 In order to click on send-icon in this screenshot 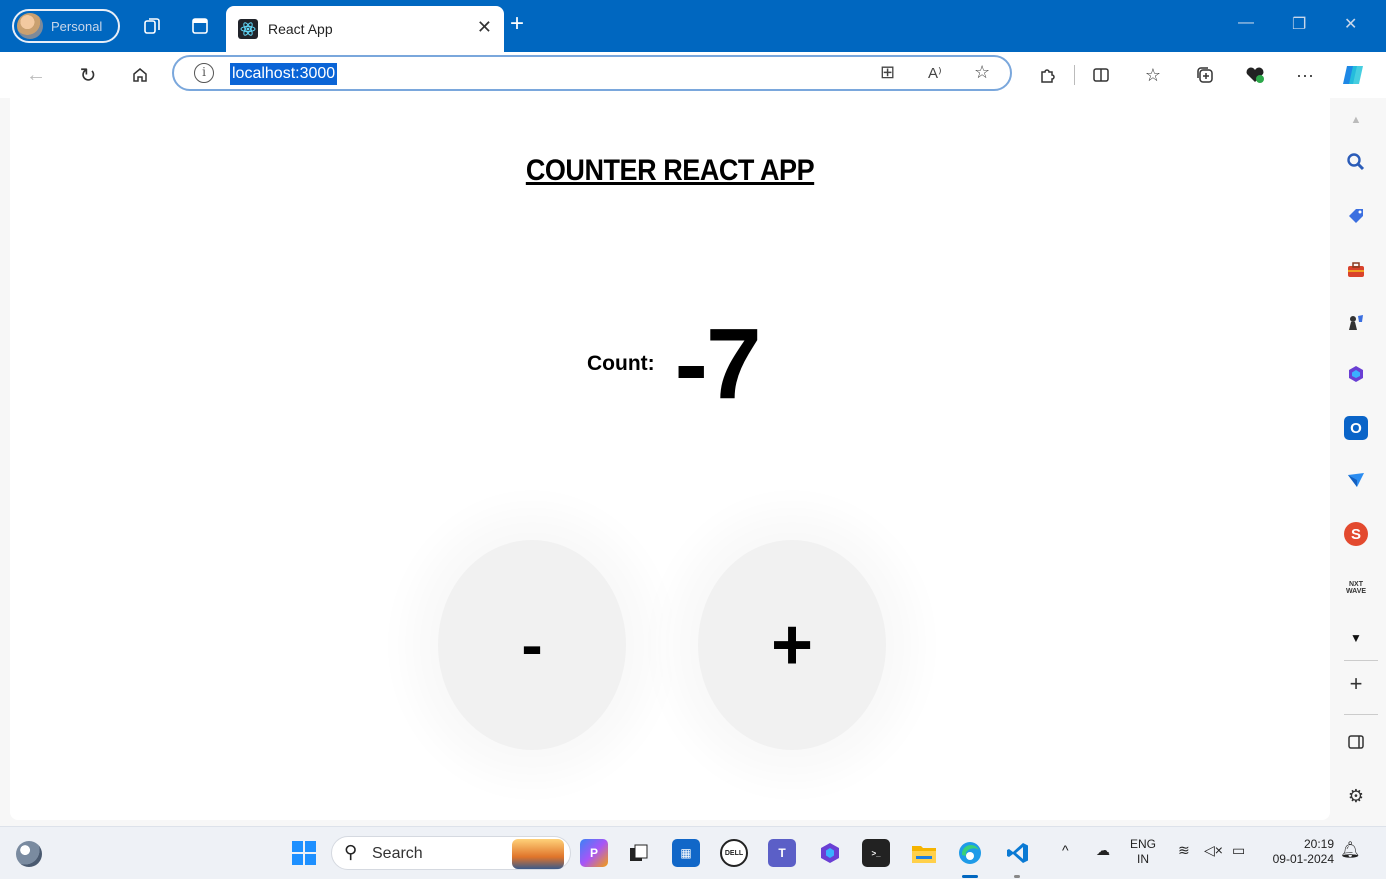, I will do `click(1356, 480)`.